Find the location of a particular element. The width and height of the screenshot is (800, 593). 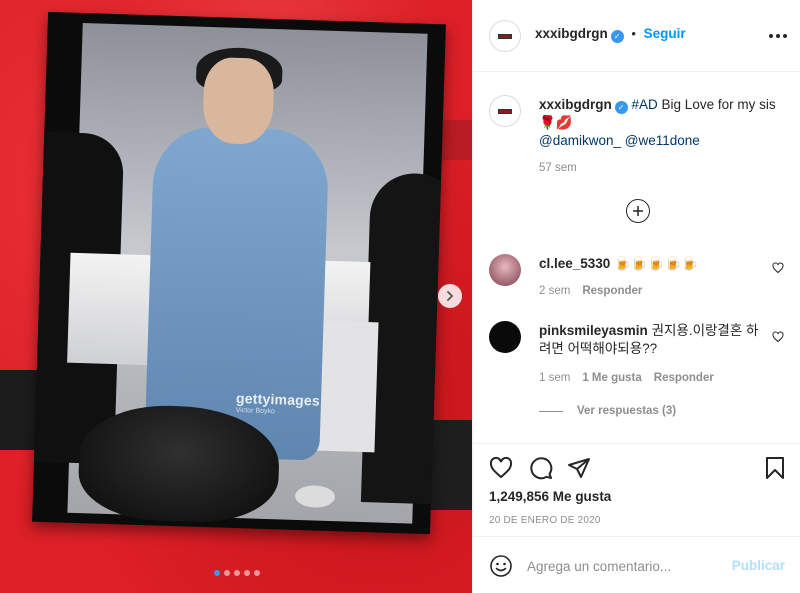

comment-input is located at coordinates (627, 566).